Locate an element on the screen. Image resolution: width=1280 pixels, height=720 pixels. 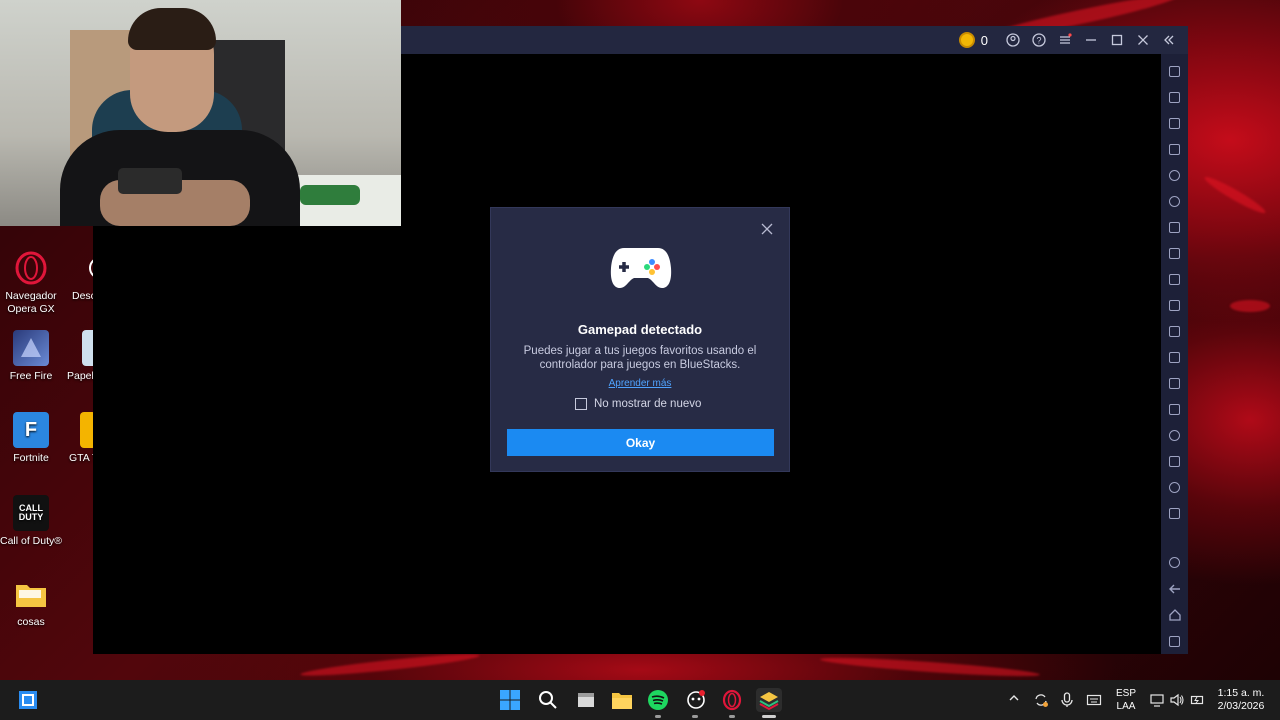
desktop-icon-call-of-duty: CALL DUTY Call of Duty® is located at coordinates (31, 521).